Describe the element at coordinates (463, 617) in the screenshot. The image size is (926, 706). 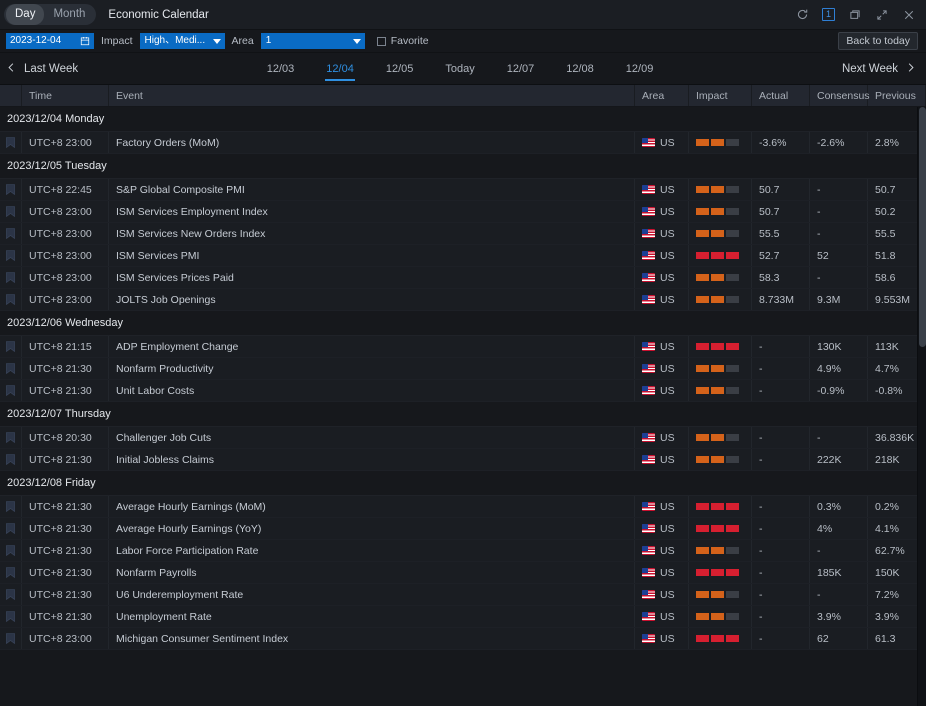
I see `table-row: UTC+8 21:30 Unemployment Rate US -3.9% 3.9%` at that location.